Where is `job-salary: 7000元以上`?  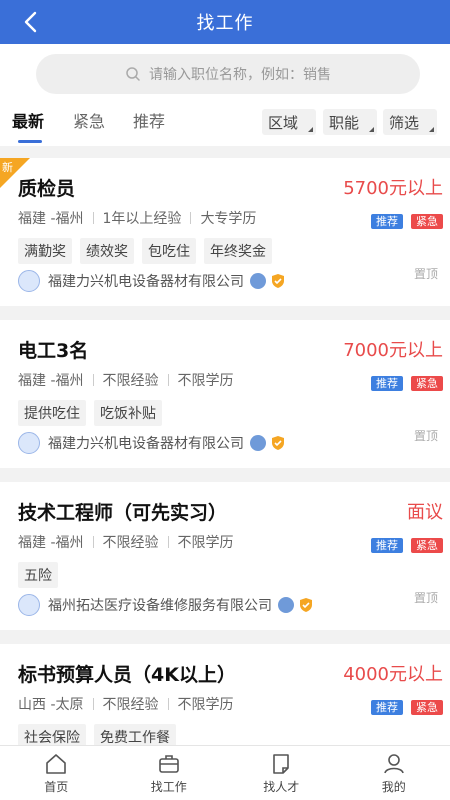 job-salary: 7000元以上 is located at coordinates (393, 350).